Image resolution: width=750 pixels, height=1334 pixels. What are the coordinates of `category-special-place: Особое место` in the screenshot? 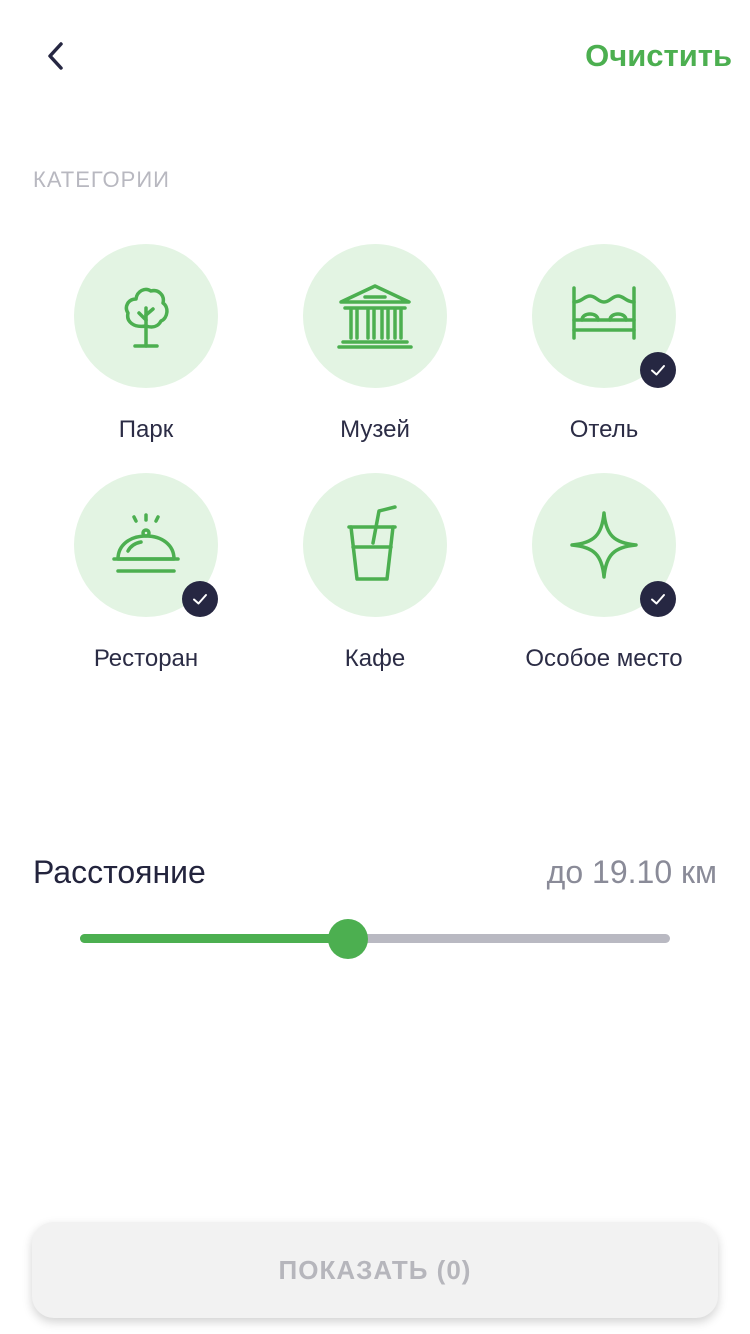 It's located at (604, 578).